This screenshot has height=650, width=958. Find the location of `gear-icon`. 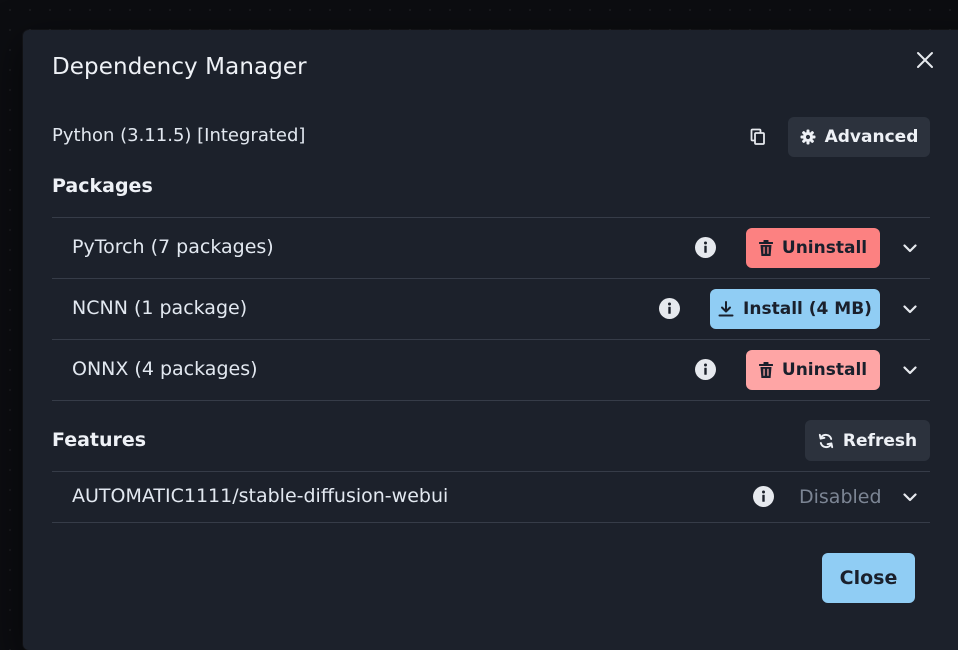

gear-icon is located at coordinates (808, 137).